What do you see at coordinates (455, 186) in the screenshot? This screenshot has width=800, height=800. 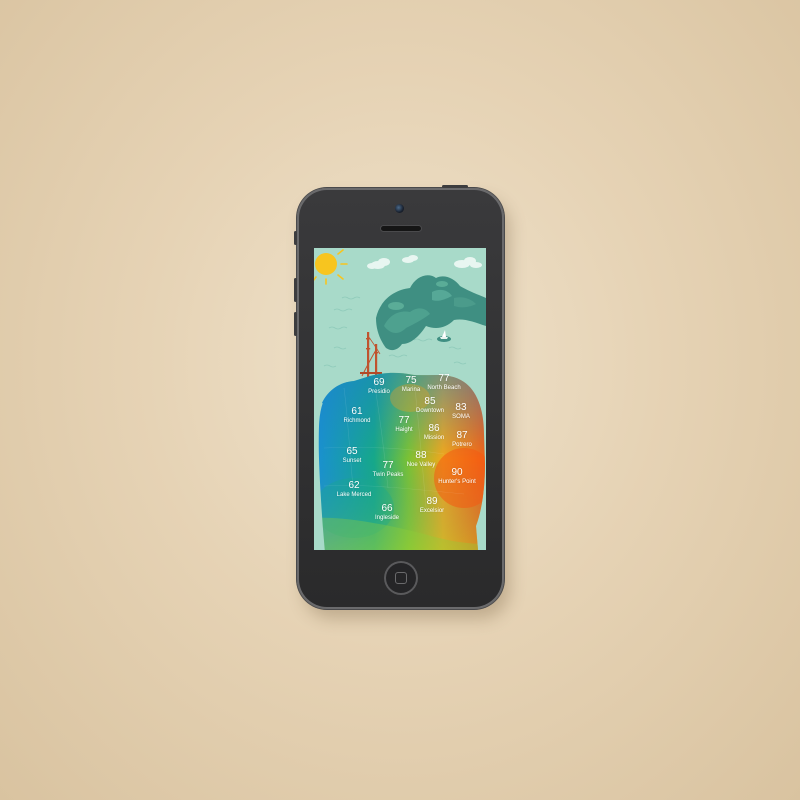 I see `power-button` at bounding box center [455, 186].